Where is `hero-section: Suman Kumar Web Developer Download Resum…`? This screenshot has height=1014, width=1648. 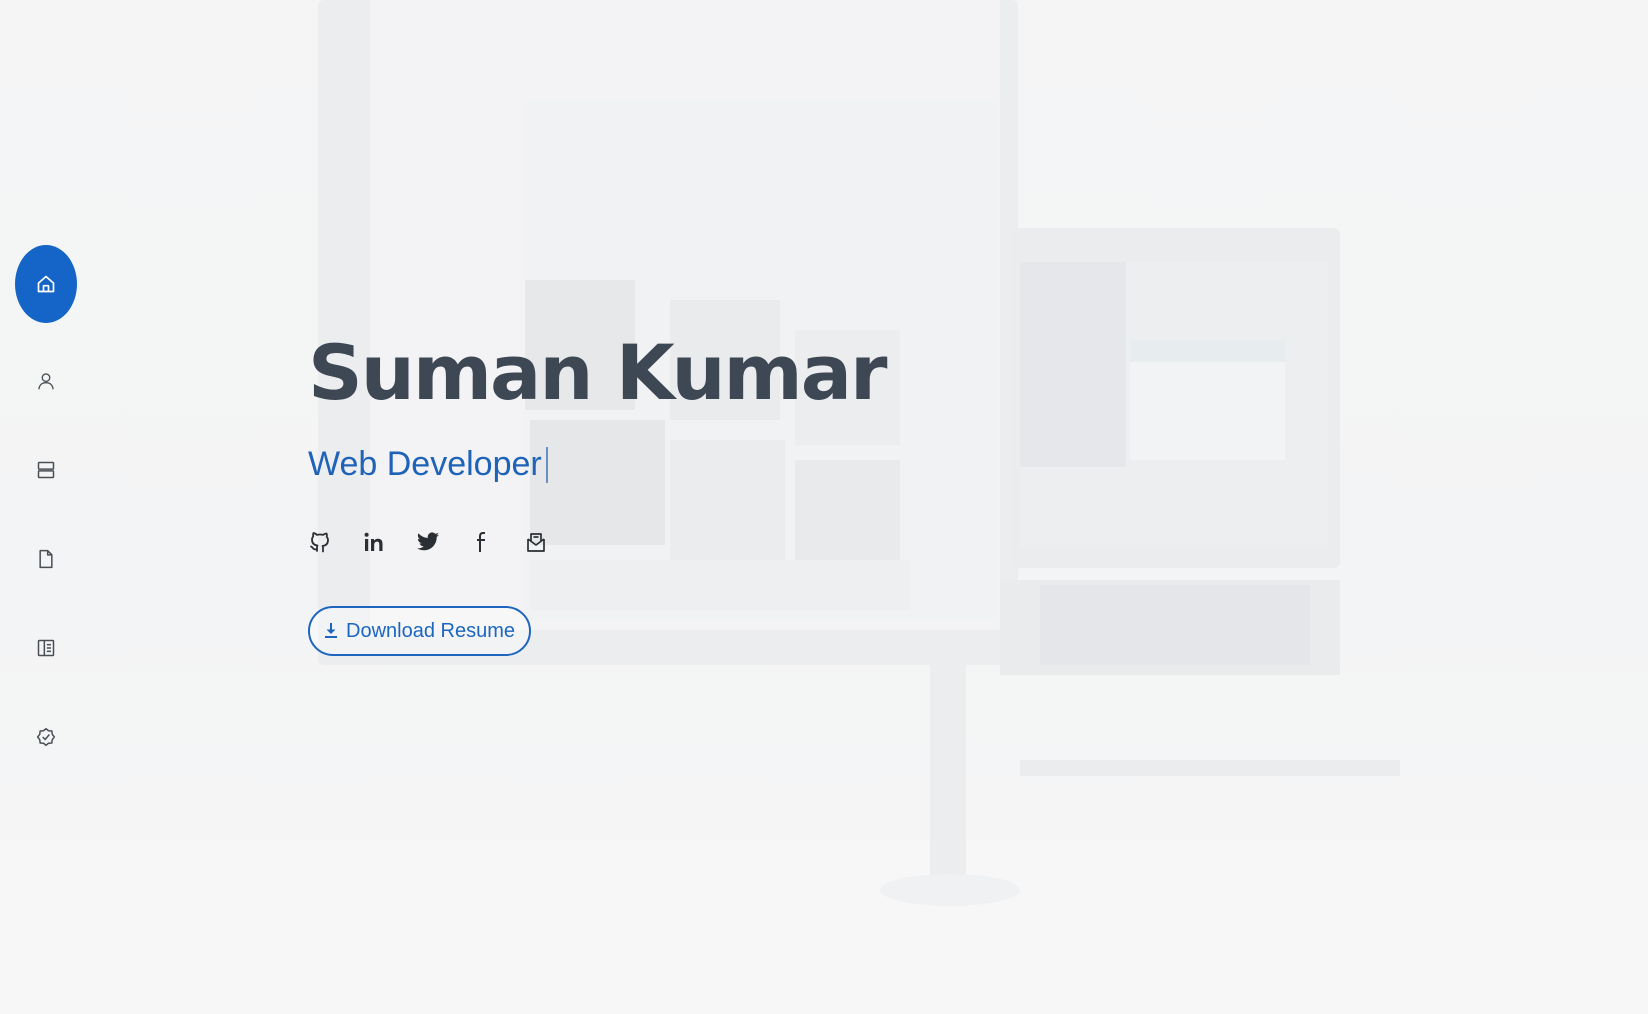
hero-section: Suman Kumar Web Developer Download Resum… is located at coordinates (598, 492).